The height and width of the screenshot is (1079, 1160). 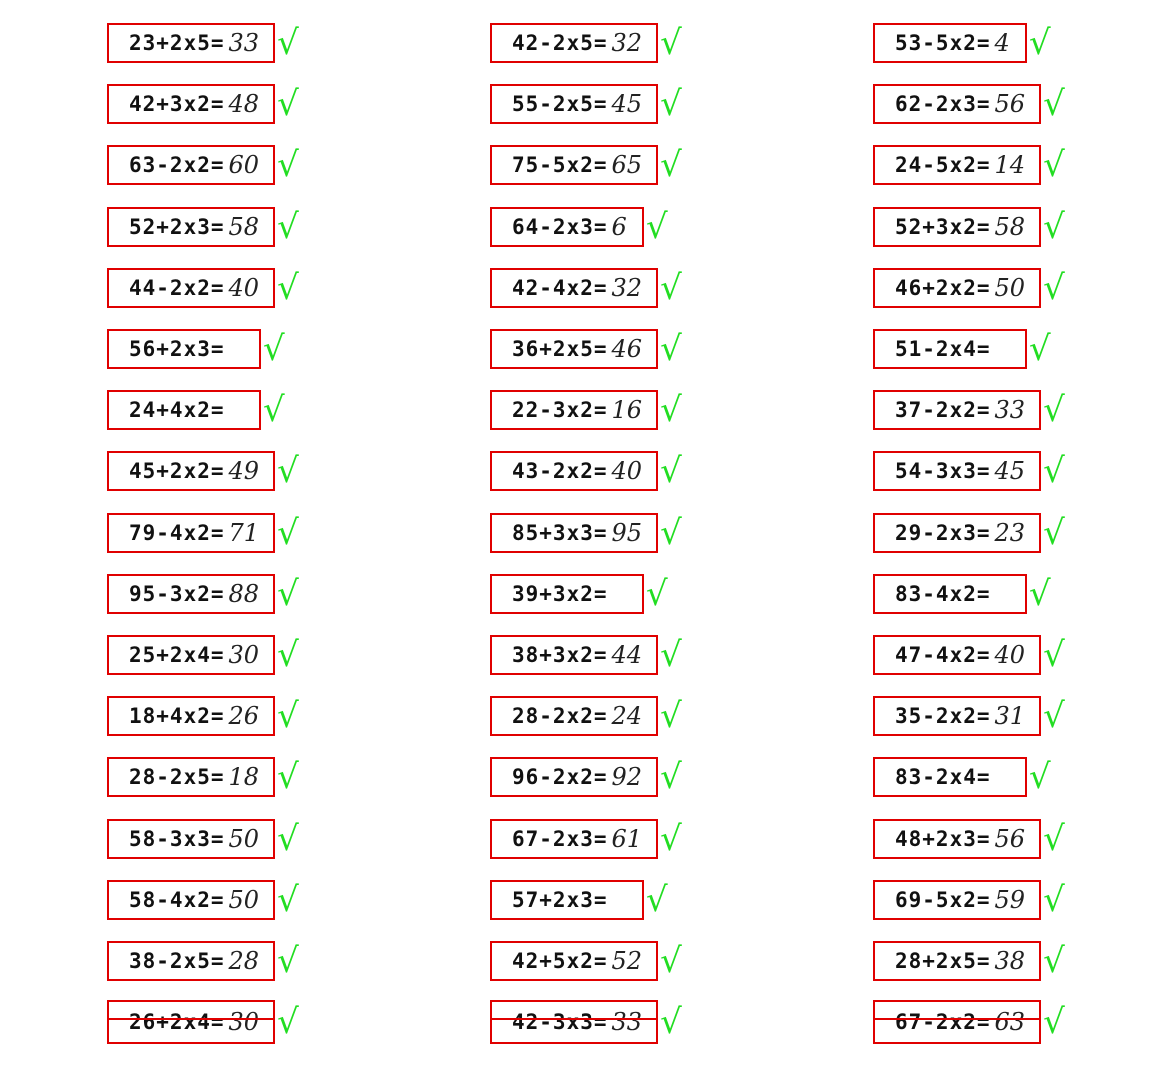 What do you see at coordinates (943, 349) in the screenshot?
I see `problem-expression: 51-2x4=` at bounding box center [943, 349].